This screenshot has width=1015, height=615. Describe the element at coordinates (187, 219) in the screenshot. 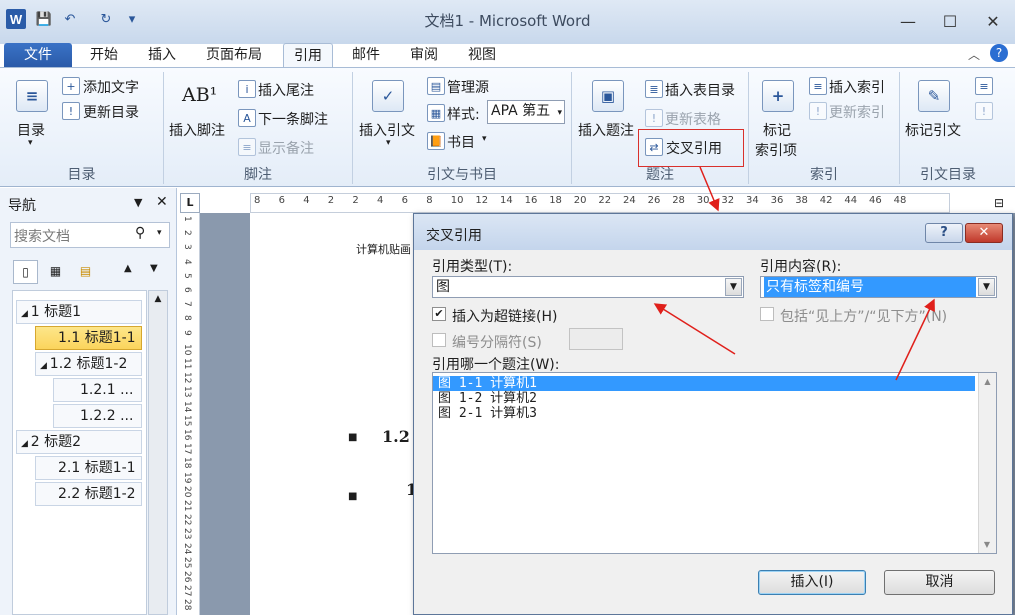

I see `vertical-ruler-tick-label: 1` at that location.